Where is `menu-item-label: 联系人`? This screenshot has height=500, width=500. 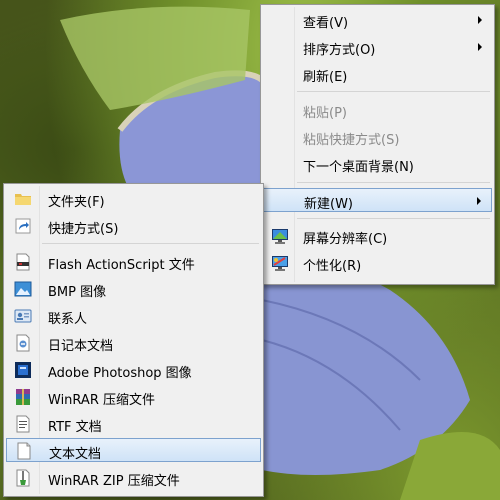
menu-item-label: 联系人 is located at coordinates (68, 319).